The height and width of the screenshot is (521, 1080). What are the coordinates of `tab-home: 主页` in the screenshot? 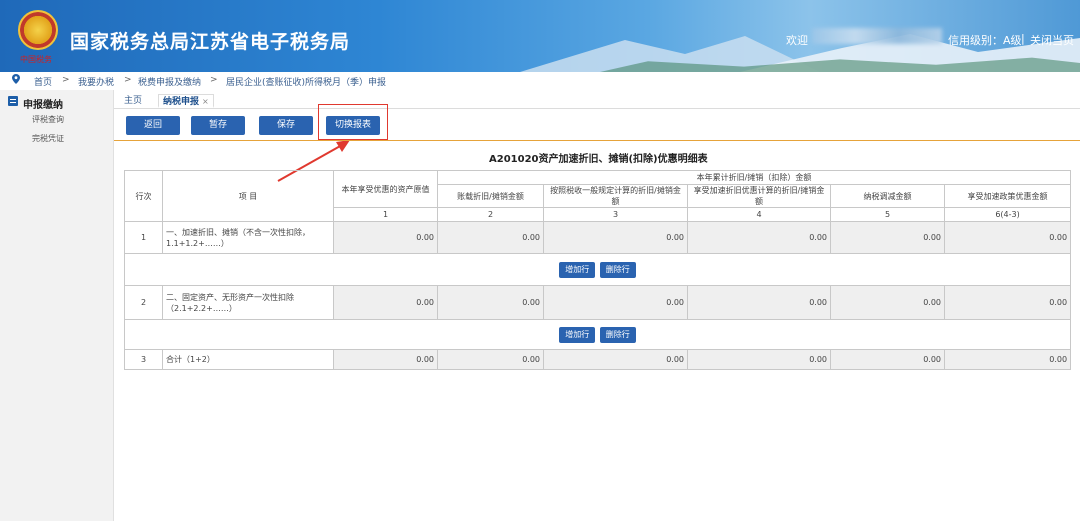 It's located at (133, 101).